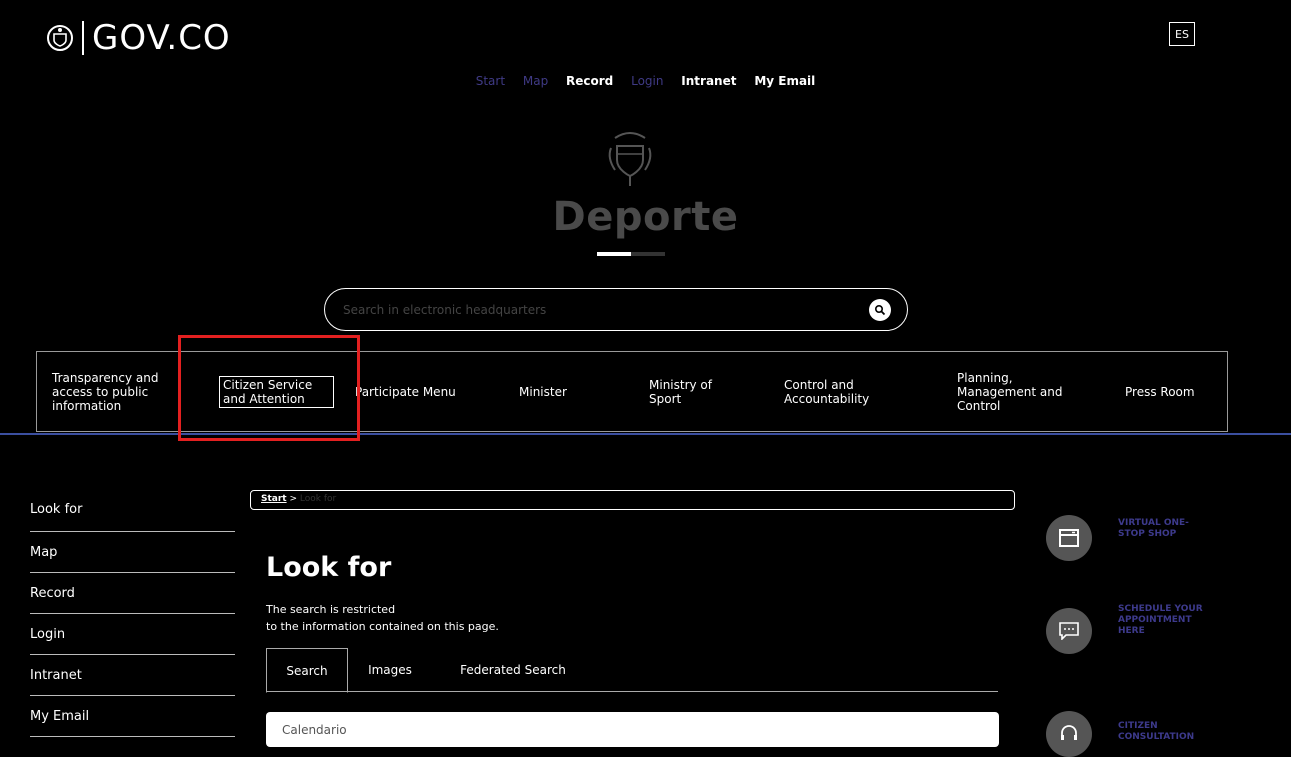  What do you see at coordinates (1163, 529) in the screenshot?
I see `virtual-one-stop-shop-label: VIRTUAL ONE-STOP SHOP` at bounding box center [1163, 529].